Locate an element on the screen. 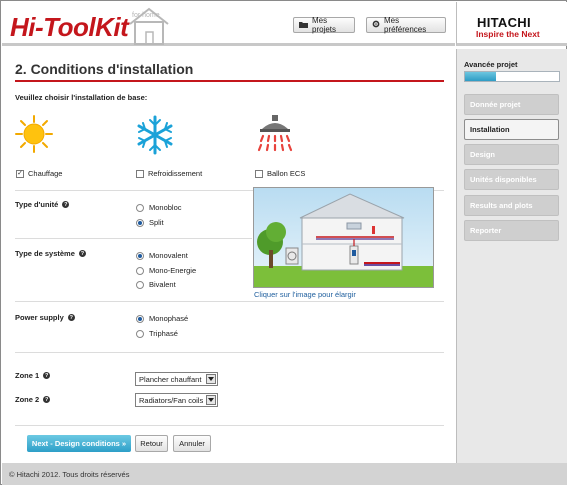 This screenshot has width=567, height=485. house-logo-icon: for home is located at coordinates (149, 26).